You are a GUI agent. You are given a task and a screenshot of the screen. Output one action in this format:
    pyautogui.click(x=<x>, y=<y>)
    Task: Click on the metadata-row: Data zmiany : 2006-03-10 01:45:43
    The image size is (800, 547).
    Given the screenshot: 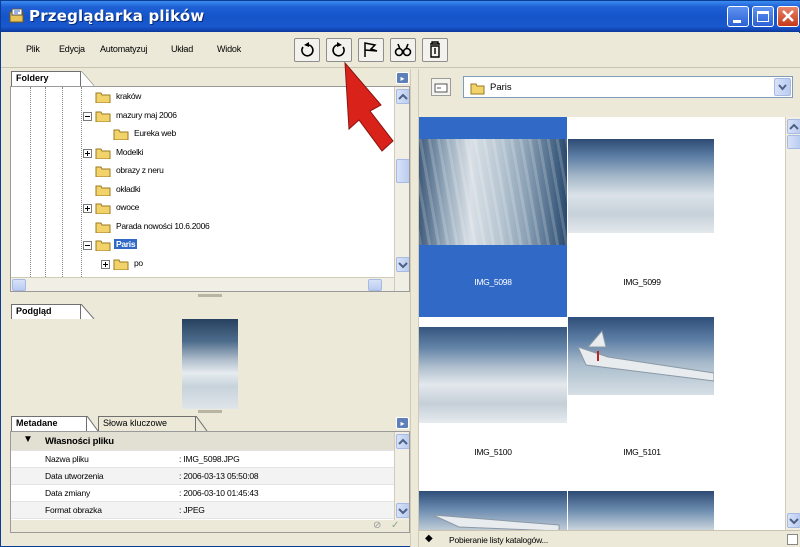 What is the action you would take?
    pyautogui.click(x=203, y=493)
    